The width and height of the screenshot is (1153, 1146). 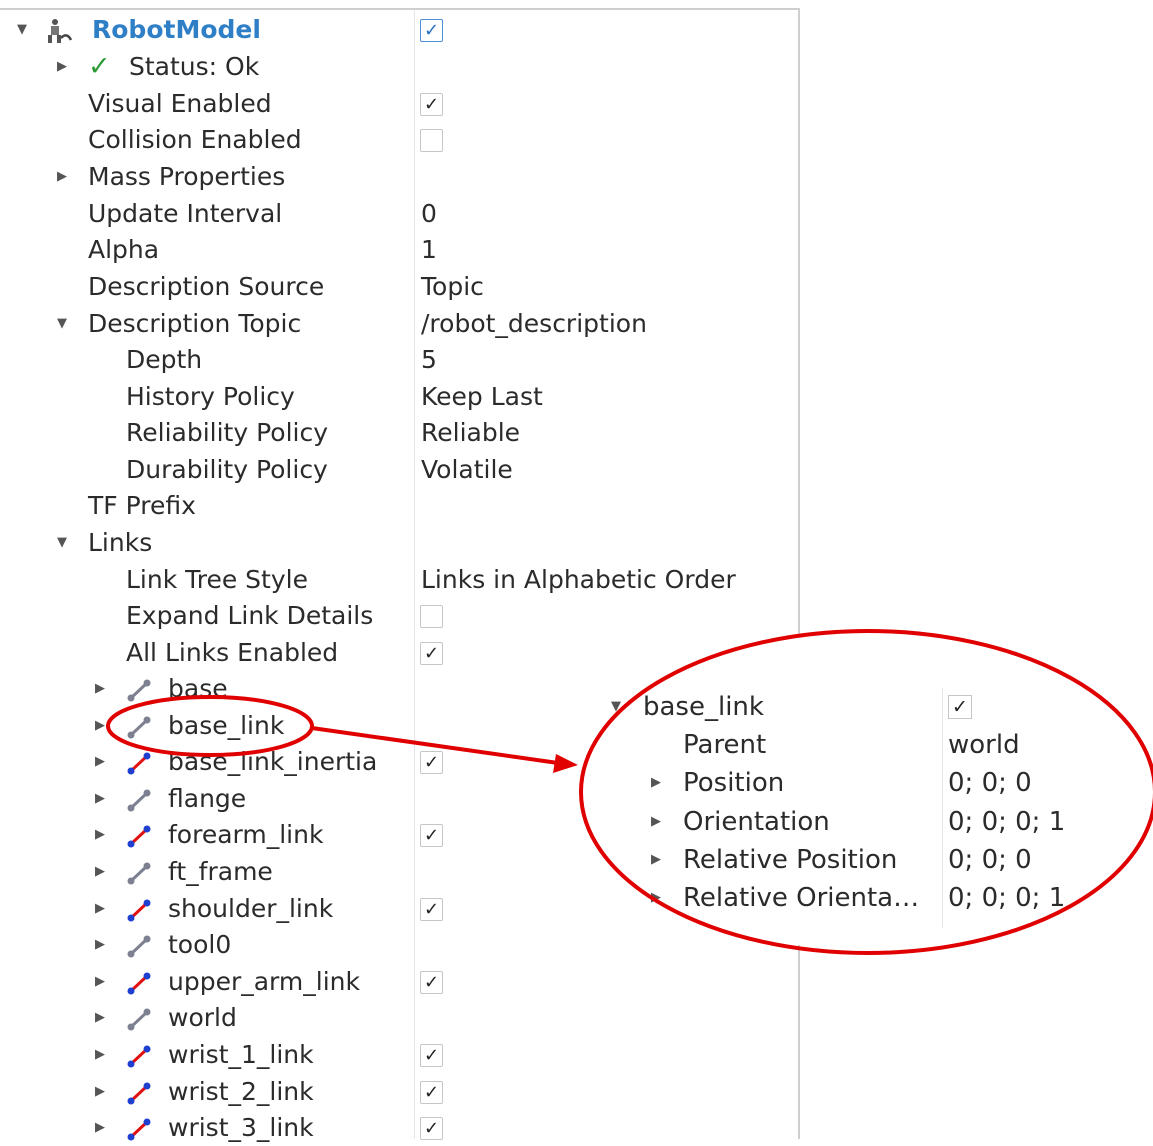 What do you see at coordinates (124, 249) in the screenshot?
I see `property-label: Alpha` at bounding box center [124, 249].